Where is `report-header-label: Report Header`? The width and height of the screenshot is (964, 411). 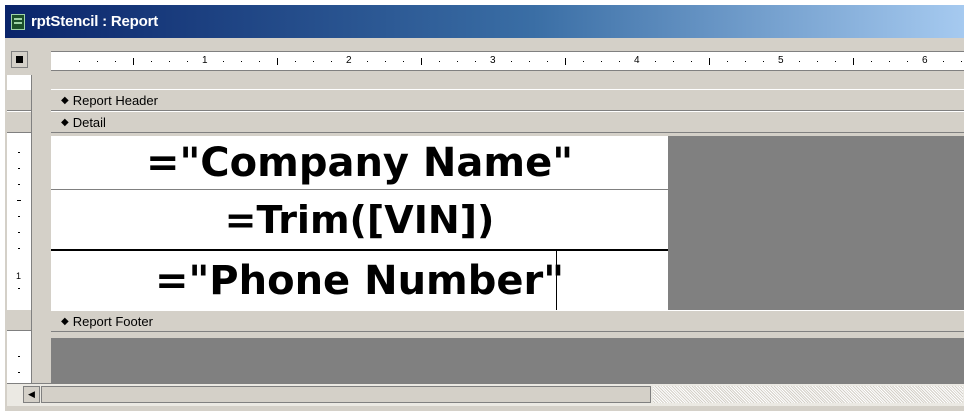
report-header-label: Report Header is located at coordinates (115, 100).